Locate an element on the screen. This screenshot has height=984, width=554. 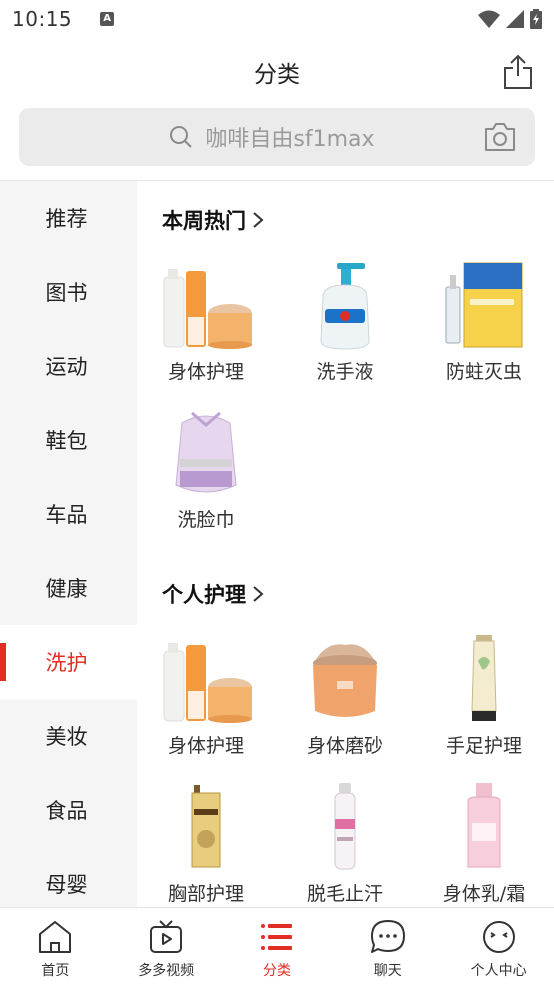
nav-category: 分类 is located at coordinates (277, 946).